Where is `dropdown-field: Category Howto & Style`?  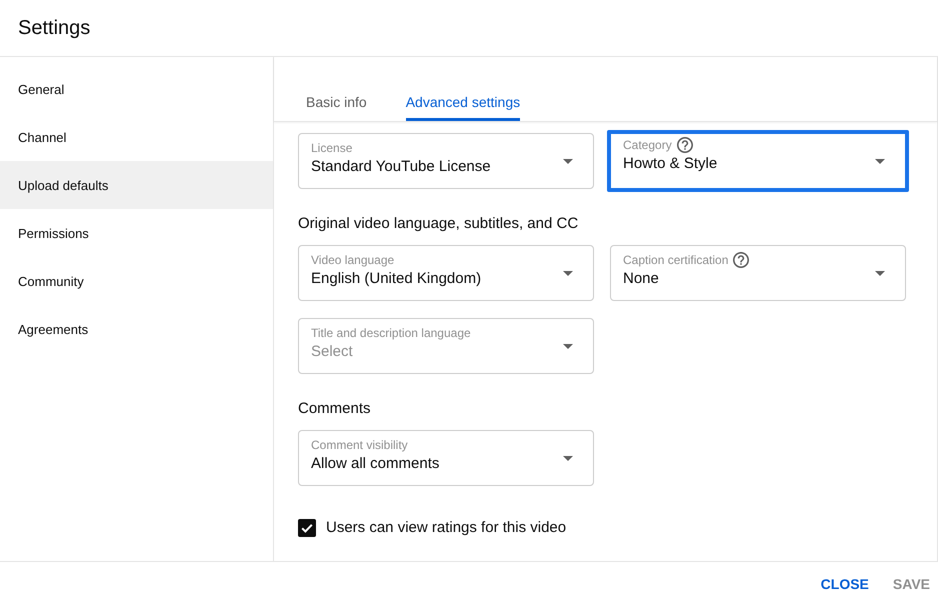 dropdown-field: Category Howto & Style is located at coordinates (758, 161).